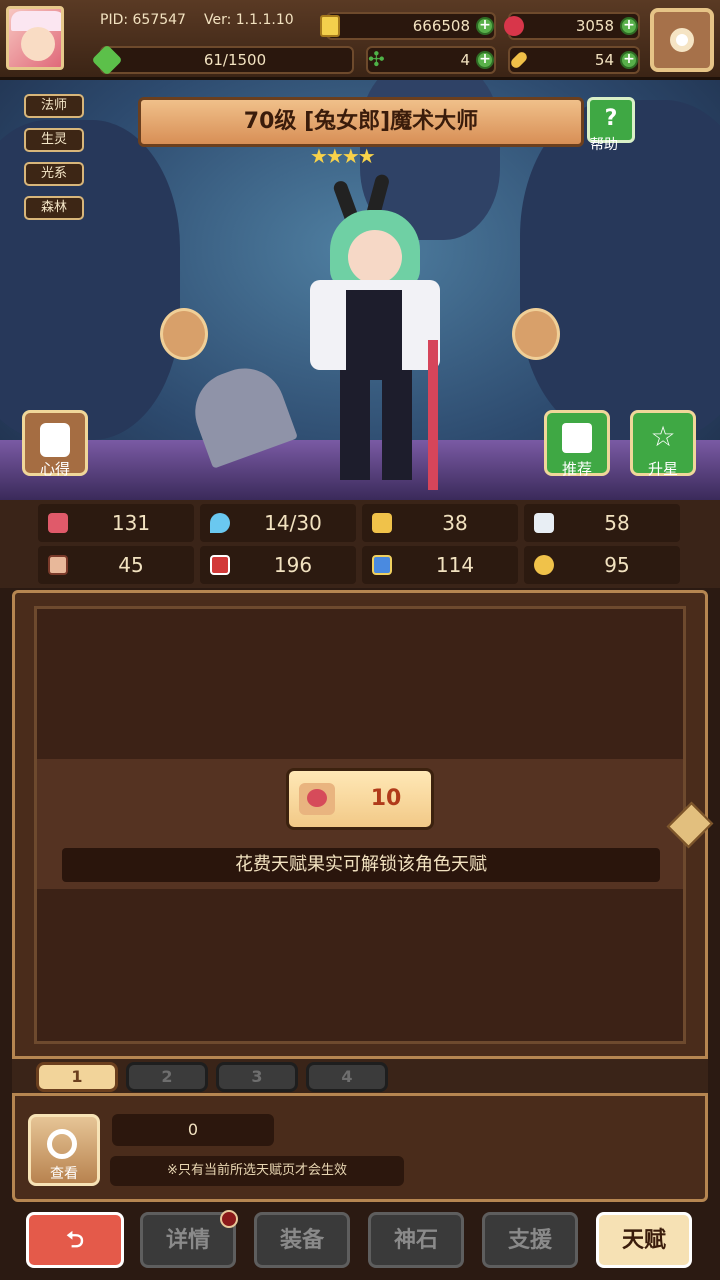 The image size is (720, 1280). Describe the element at coordinates (54, 208) in the screenshot. I see `tag-terrain: 森林` at that location.